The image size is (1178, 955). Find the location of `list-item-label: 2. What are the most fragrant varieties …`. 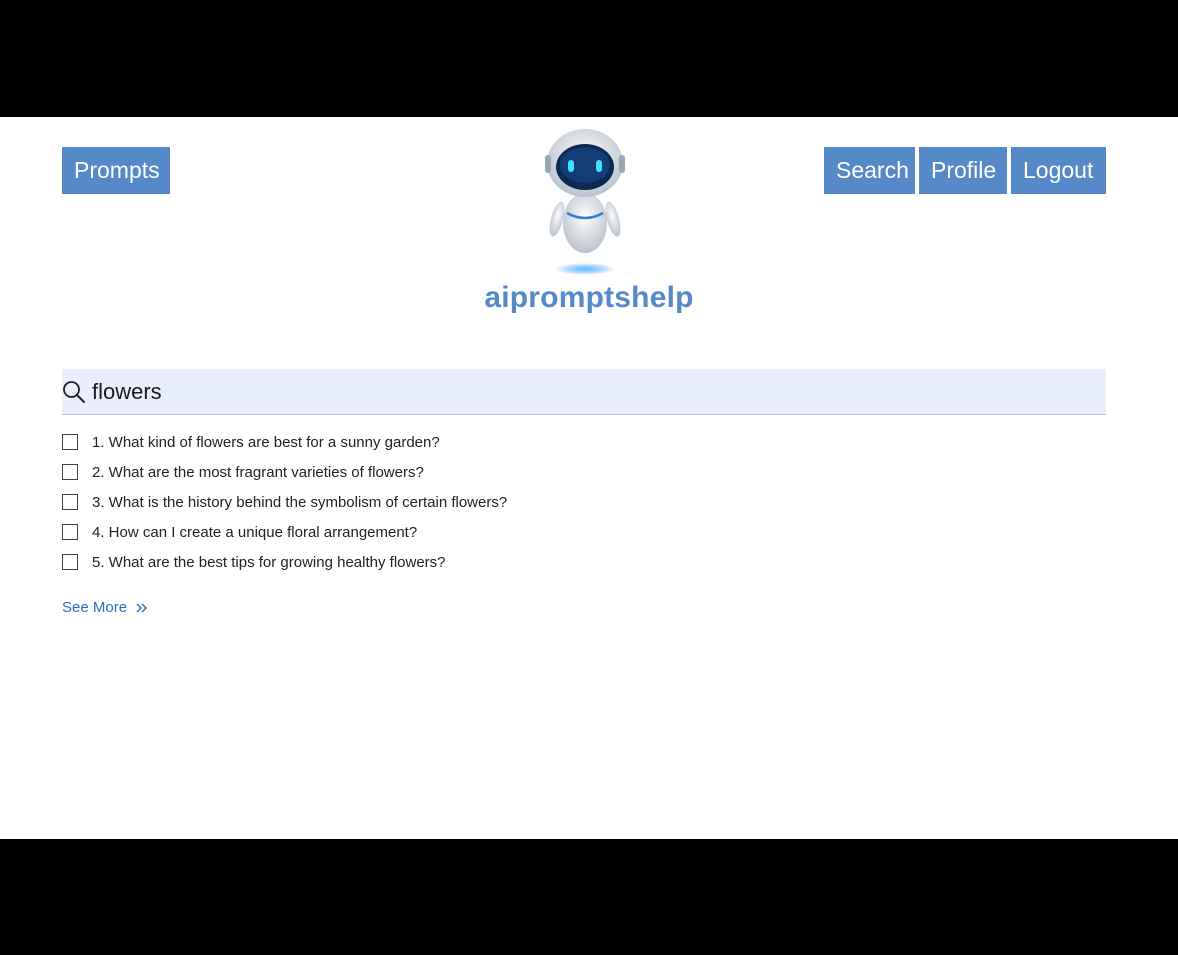

list-item-label: 2. What are the most fragrant varieties … is located at coordinates (258, 472).